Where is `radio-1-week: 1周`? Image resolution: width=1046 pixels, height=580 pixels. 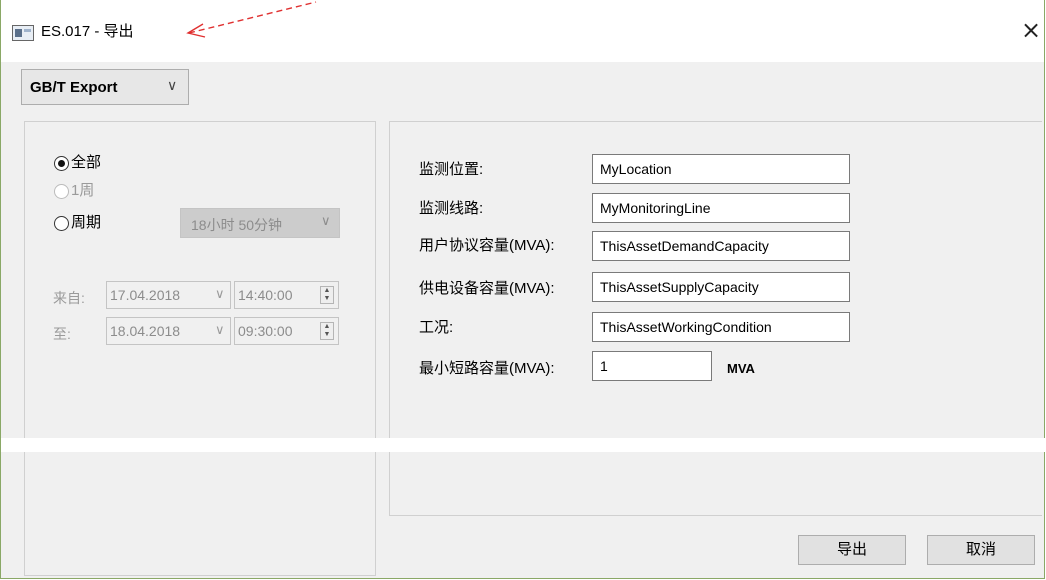 radio-1-week: 1周 is located at coordinates (74, 191).